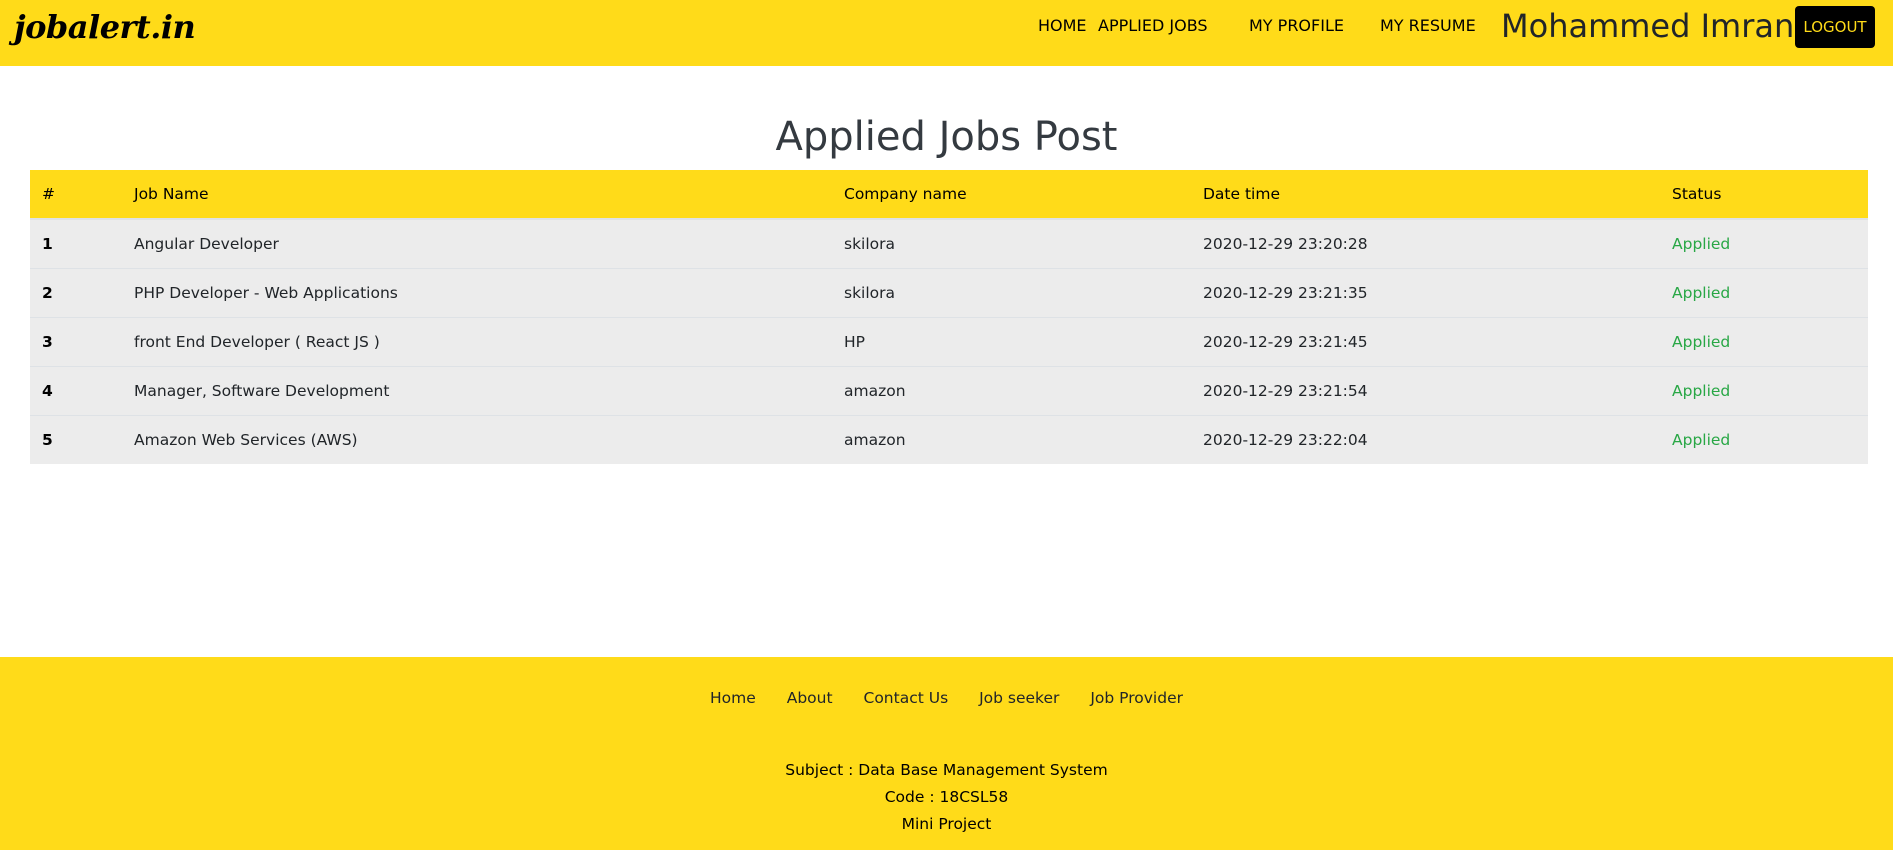  I want to click on nav-home-link: HOME, so click(1062, 26).